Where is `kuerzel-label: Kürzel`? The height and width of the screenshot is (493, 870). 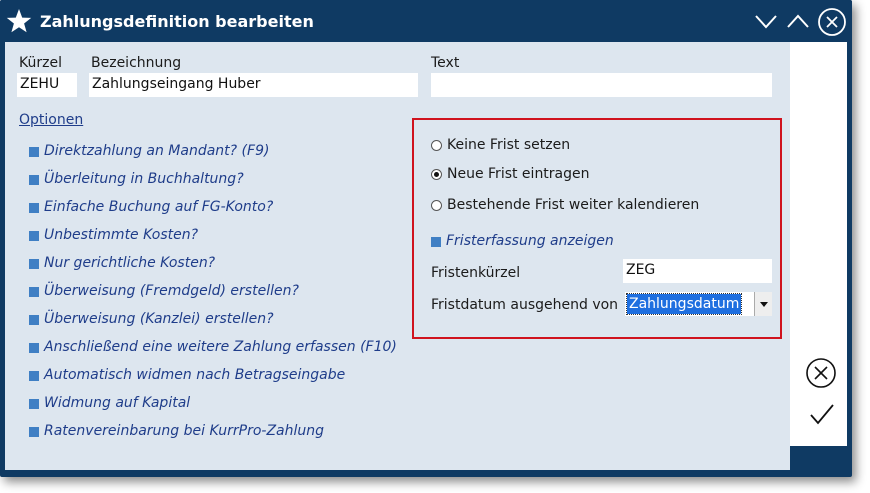
kuerzel-label: Kürzel is located at coordinates (40, 63).